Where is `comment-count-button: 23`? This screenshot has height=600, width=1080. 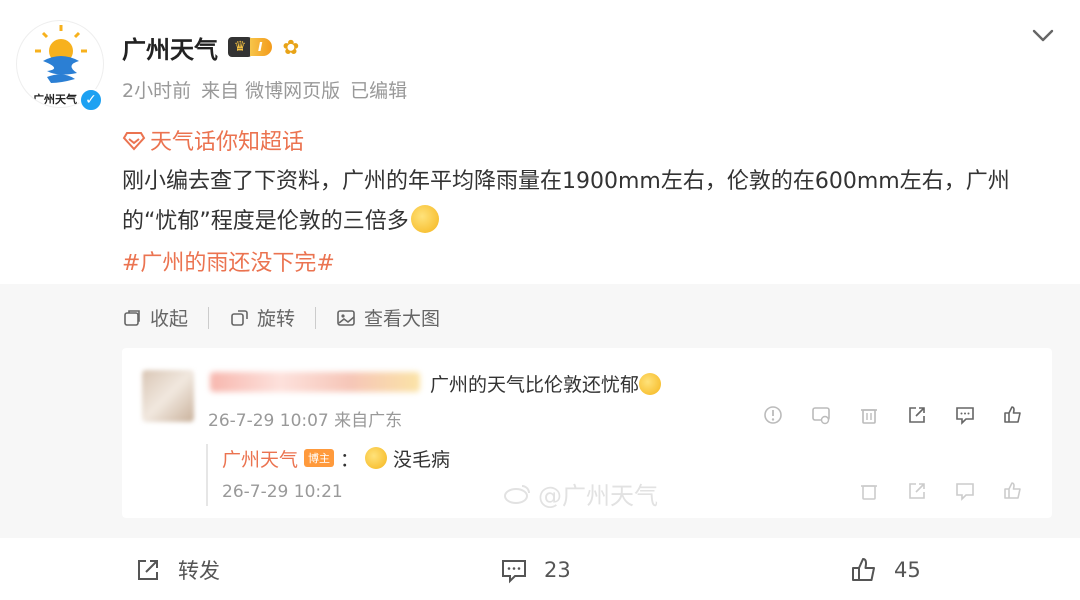
comment-count-button: 23 is located at coordinates (535, 570).